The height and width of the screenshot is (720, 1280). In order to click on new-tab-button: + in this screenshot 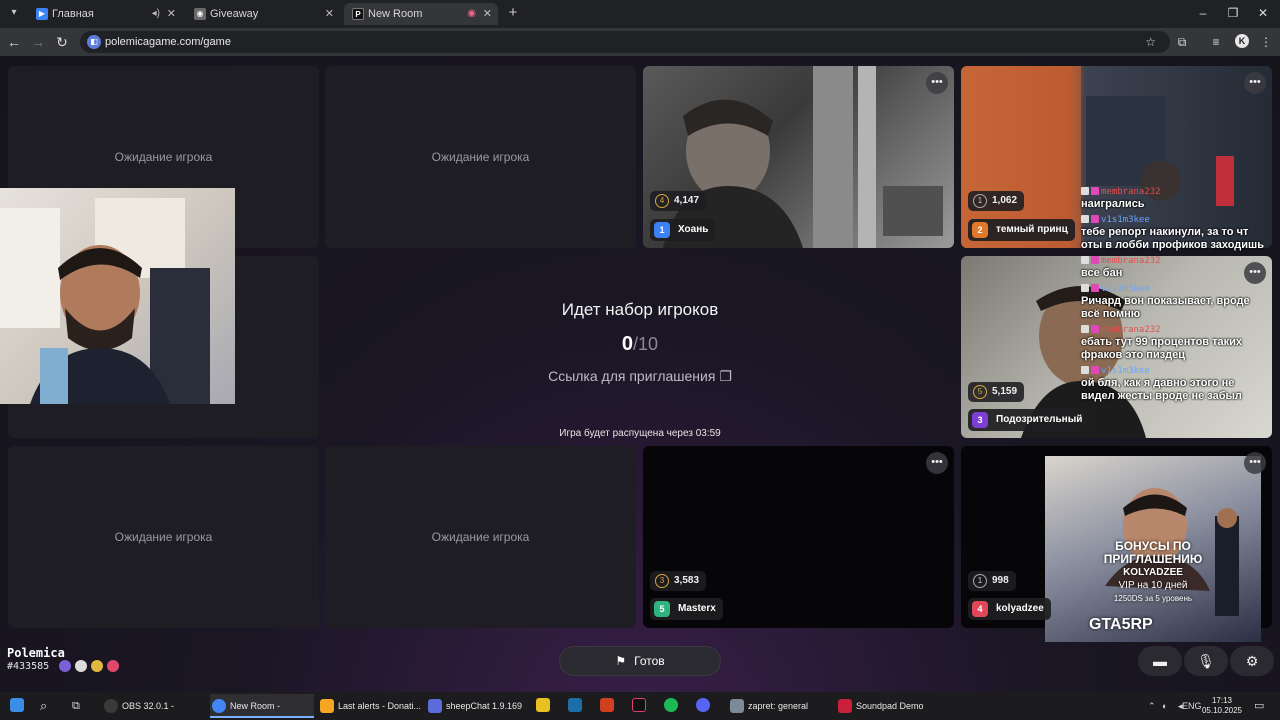, I will do `click(513, 13)`.